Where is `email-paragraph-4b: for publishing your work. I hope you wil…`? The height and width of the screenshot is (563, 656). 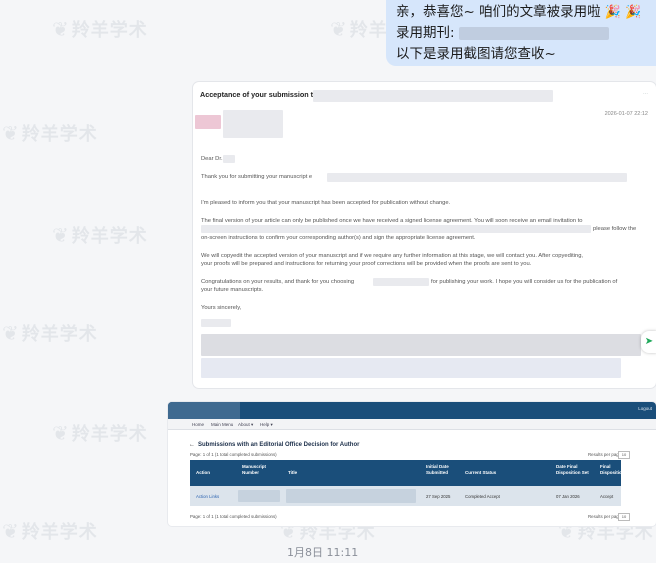 email-paragraph-4b: for publishing your work. I hope you wil… is located at coordinates (524, 282).